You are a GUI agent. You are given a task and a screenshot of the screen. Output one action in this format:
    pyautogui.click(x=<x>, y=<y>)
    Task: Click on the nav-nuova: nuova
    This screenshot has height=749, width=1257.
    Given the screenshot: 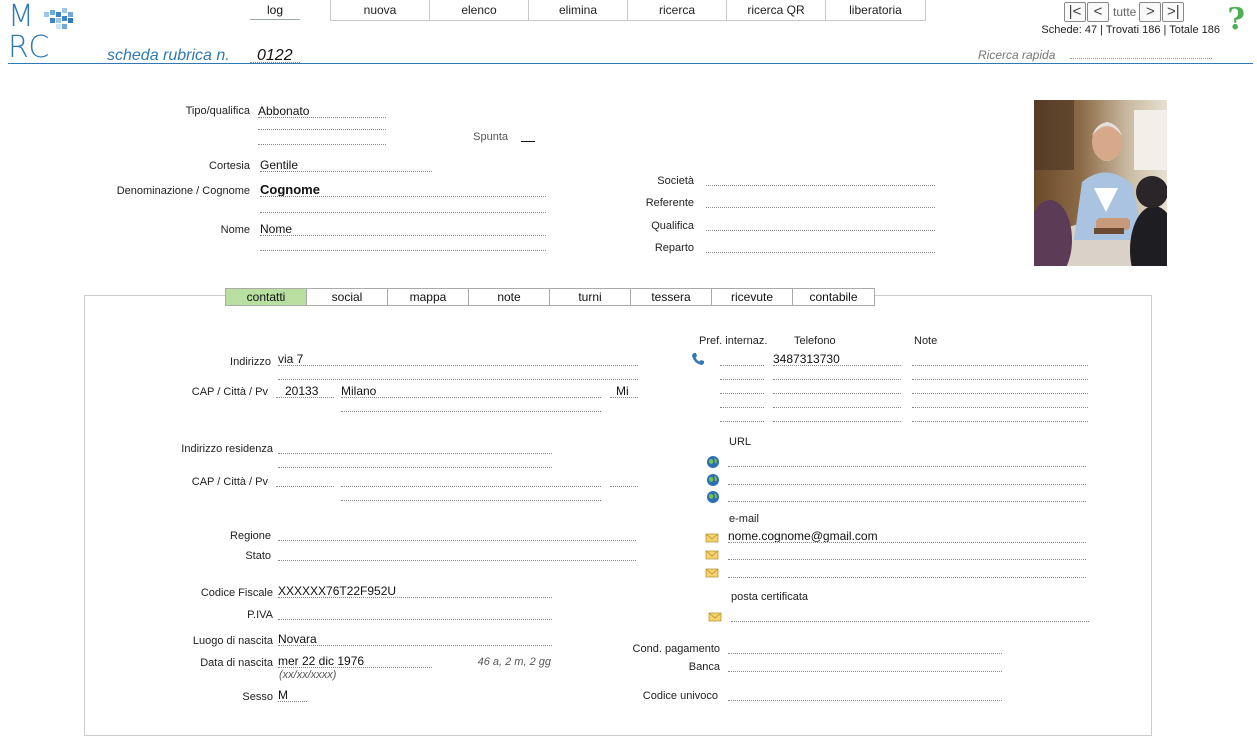 What is the action you would take?
    pyautogui.click(x=380, y=10)
    